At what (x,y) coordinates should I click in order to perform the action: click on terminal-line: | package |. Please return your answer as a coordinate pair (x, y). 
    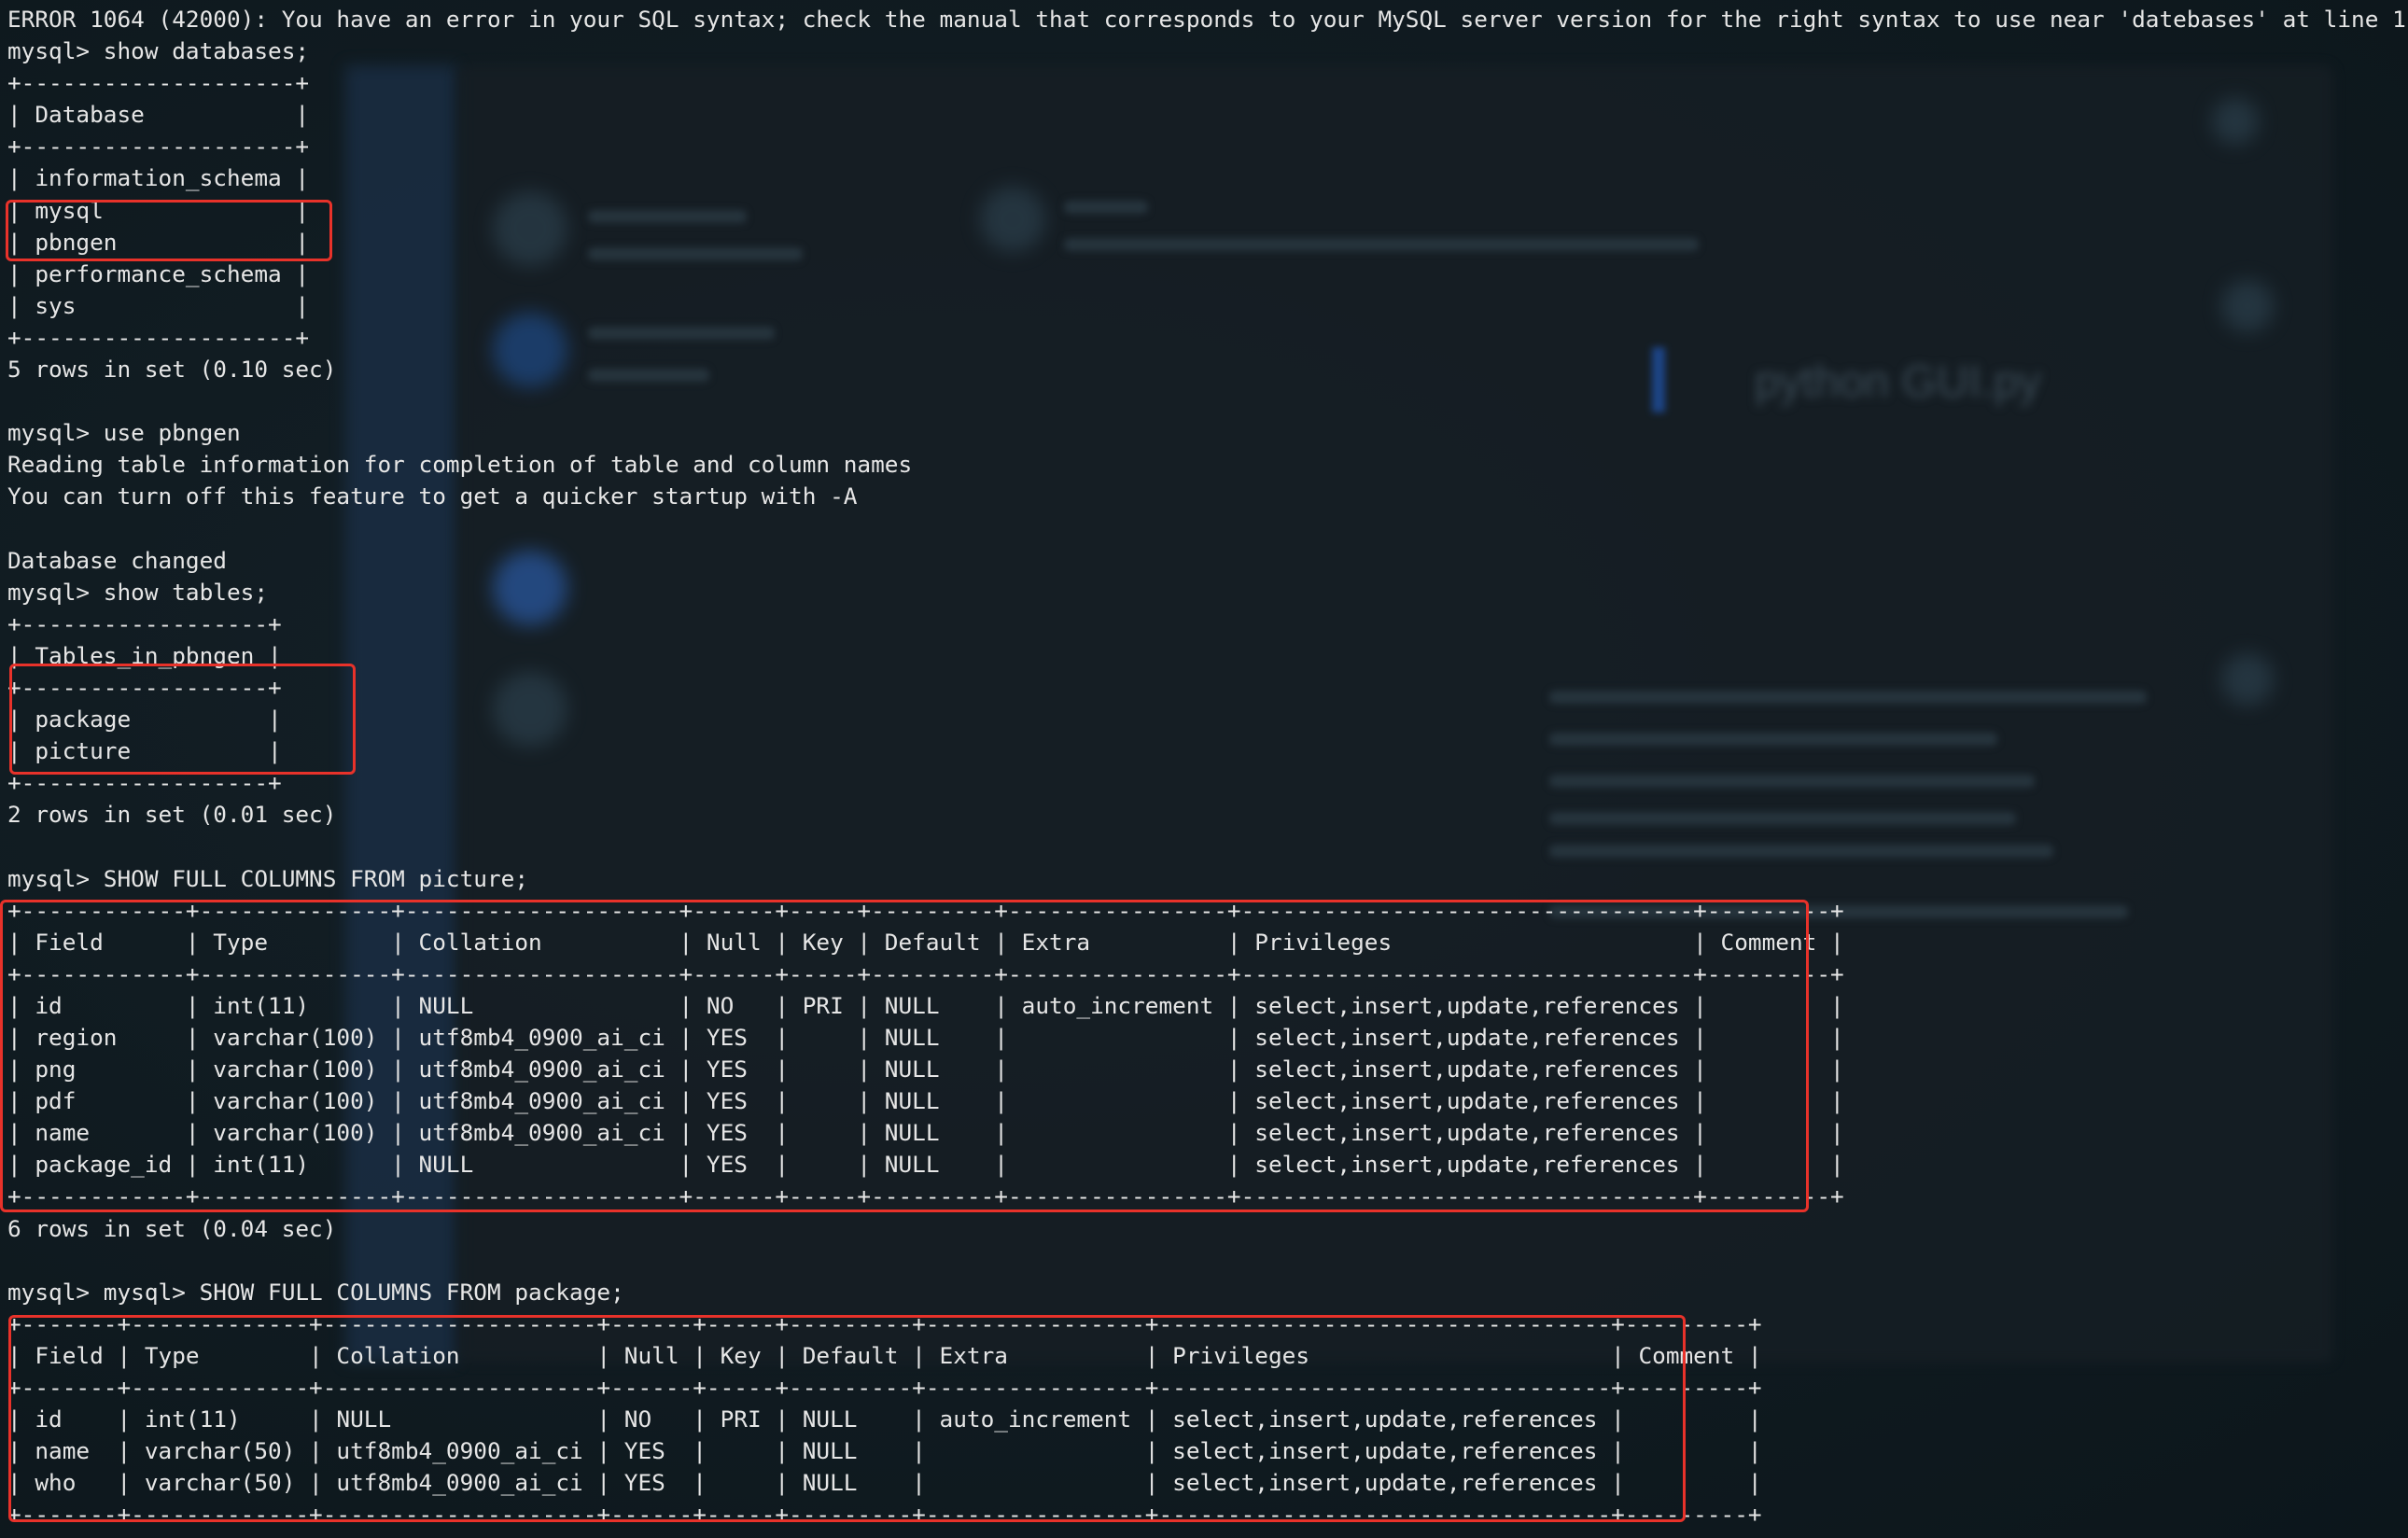
    Looking at the image, I should click on (144, 720).